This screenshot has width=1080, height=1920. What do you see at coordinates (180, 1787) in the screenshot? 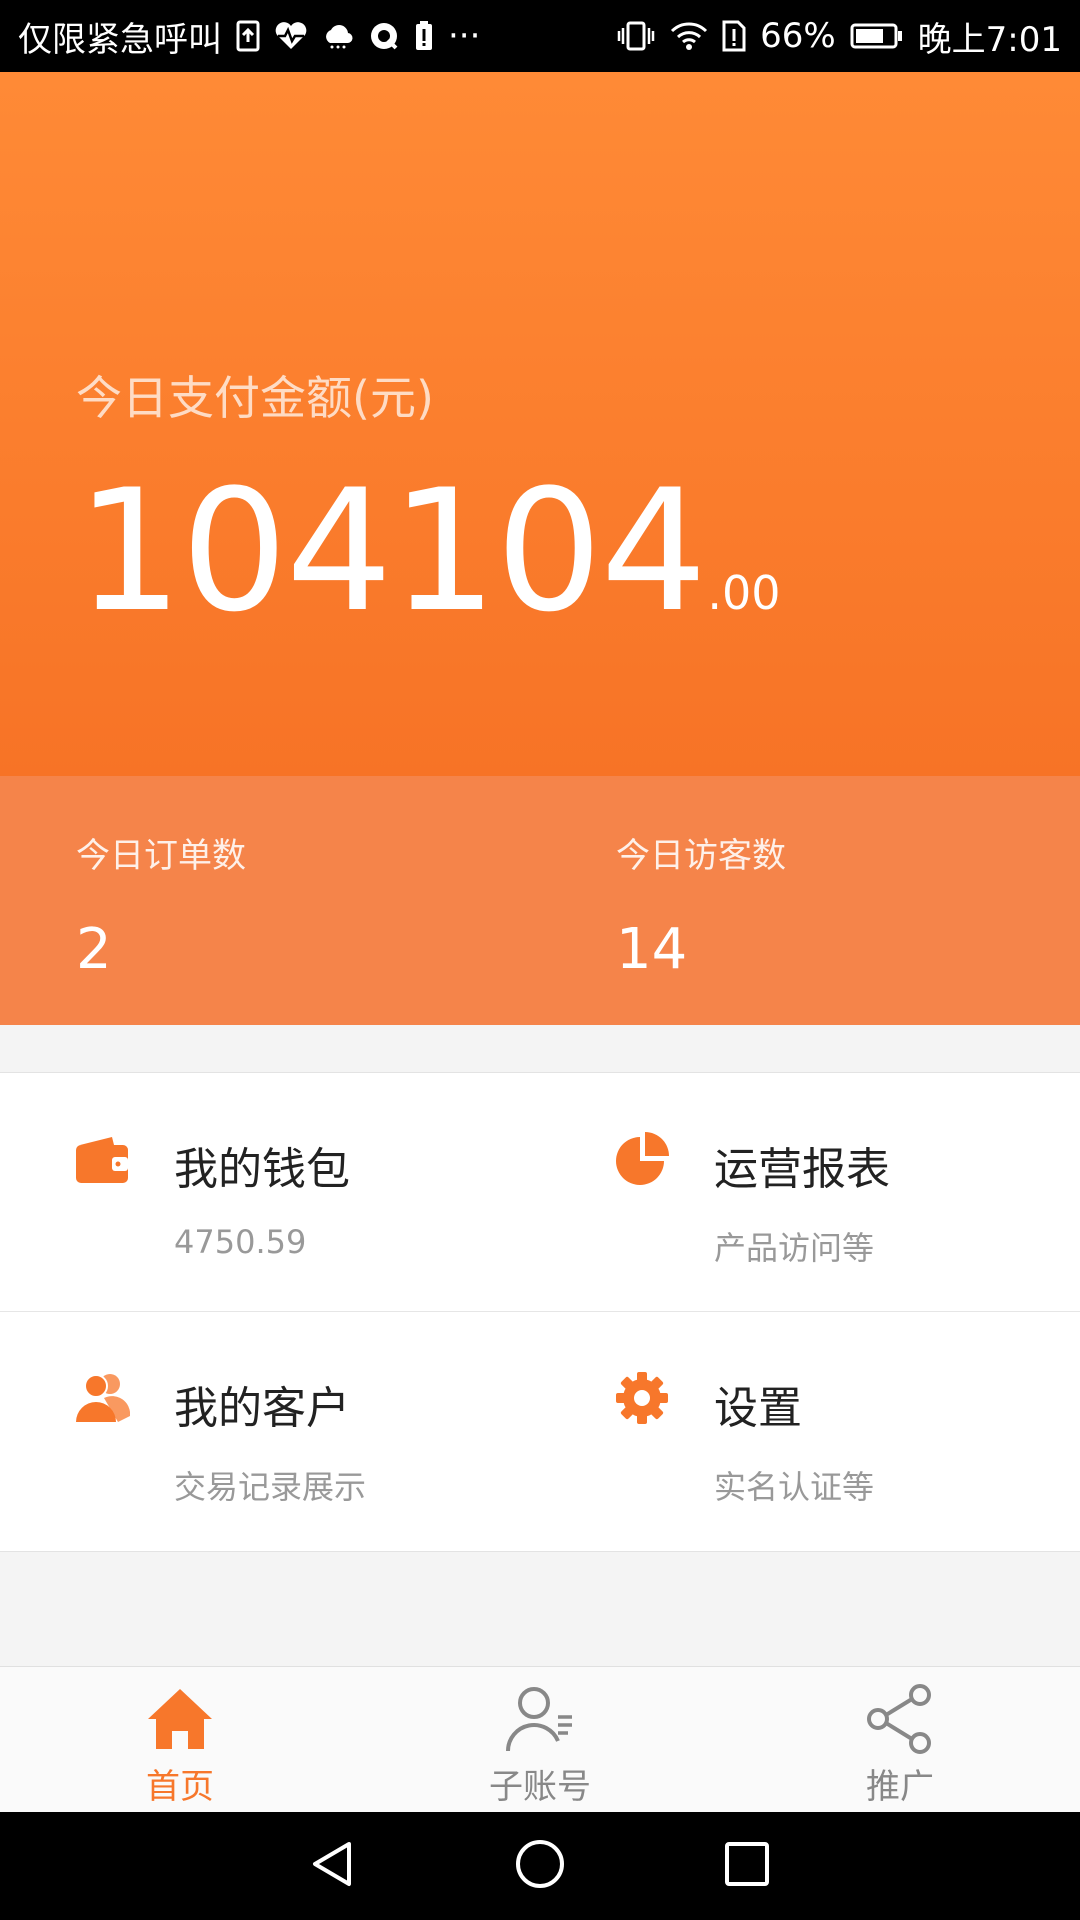
I see `nav-label: 首页` at bounding box center [180, 1787].